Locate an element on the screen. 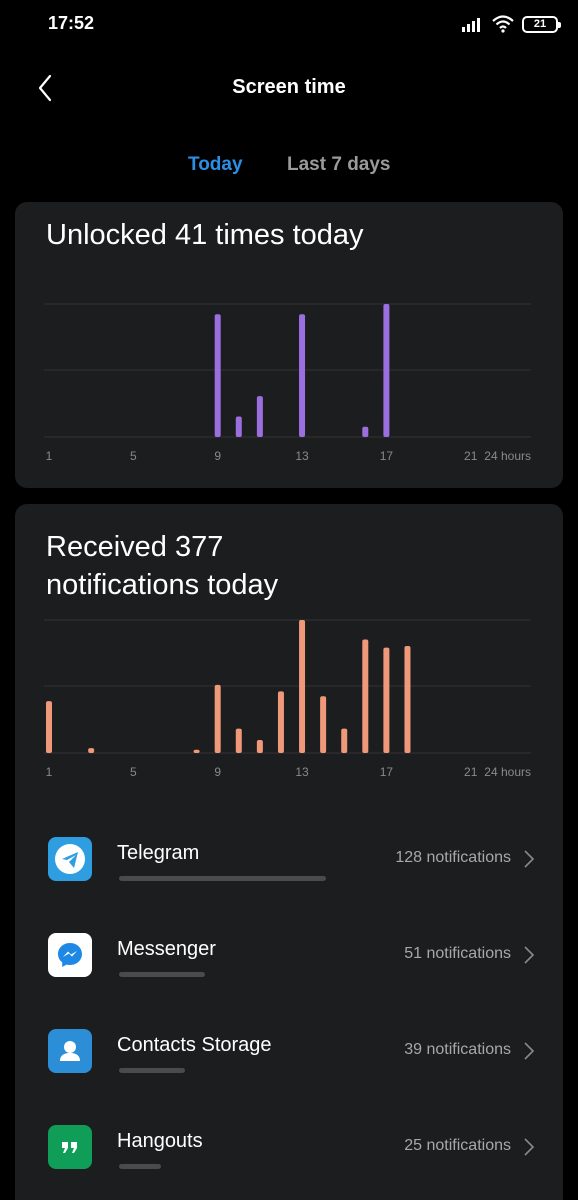  notifications-tick-label: 9 is located at coordinates (217, 772).